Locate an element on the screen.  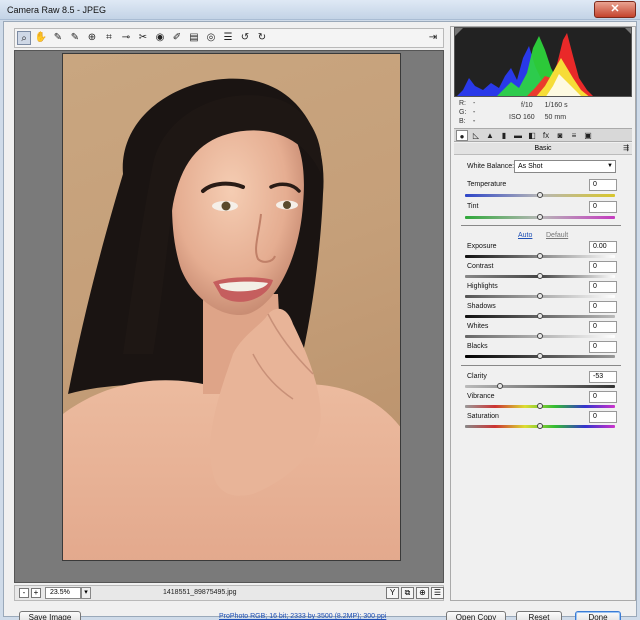
window-title: Camera Raw 8.5 - JPEG is located at coordinates (57, 10).